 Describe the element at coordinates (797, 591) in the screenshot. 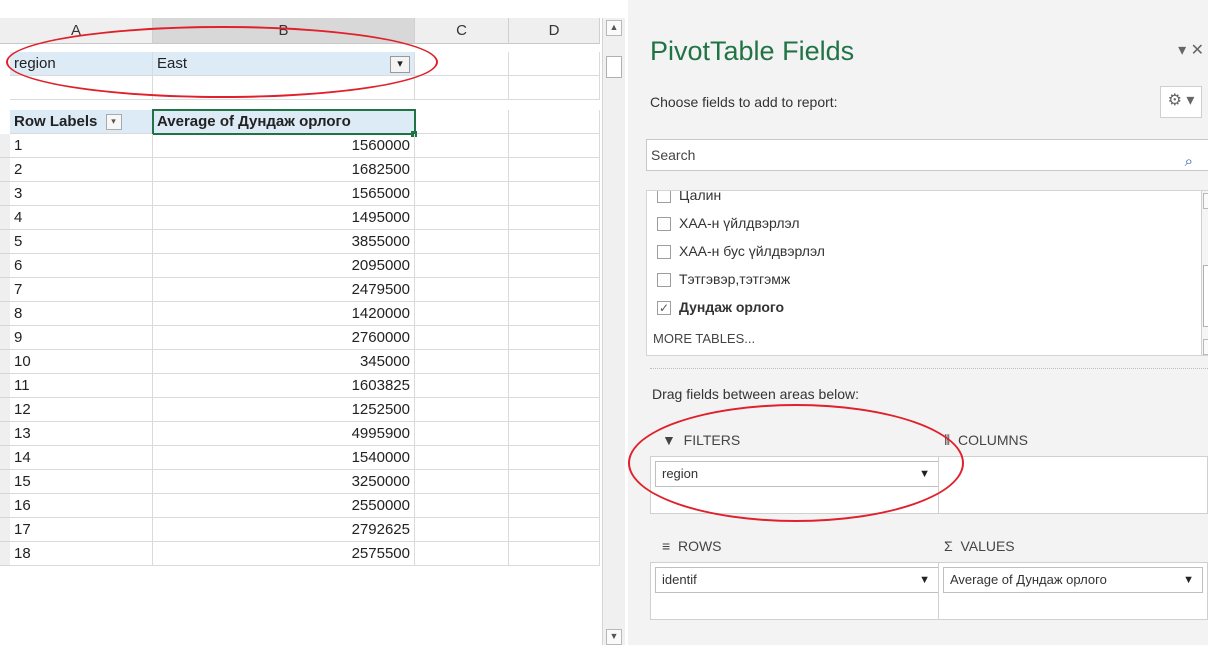

I see `rows-area: identif ▼` at that location.